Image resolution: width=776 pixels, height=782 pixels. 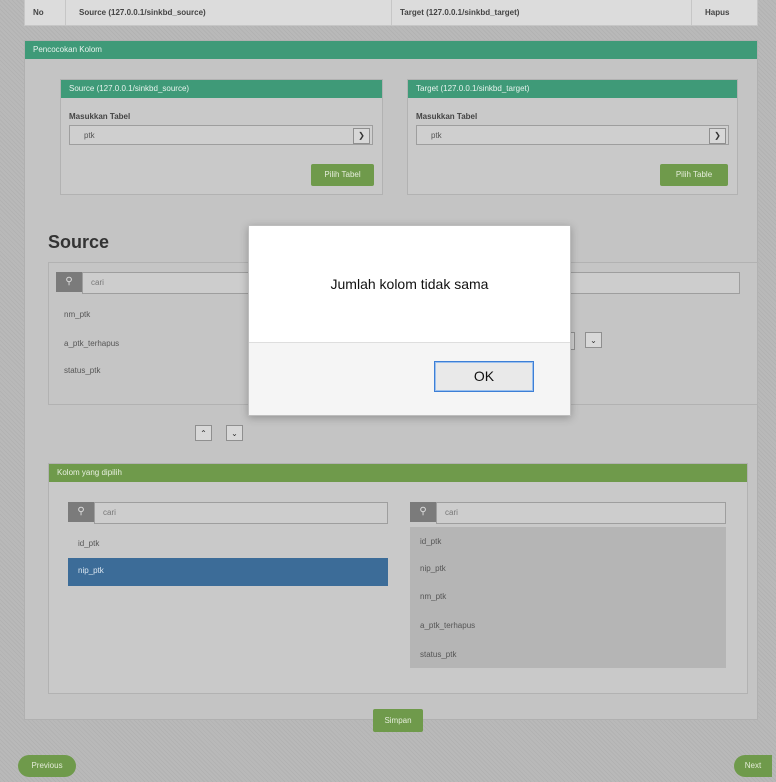 What do you see at coordinates (451, 512) in the screenshot?
I see `kolom-right-placeholder: cari` at bounding box center [451, 512].